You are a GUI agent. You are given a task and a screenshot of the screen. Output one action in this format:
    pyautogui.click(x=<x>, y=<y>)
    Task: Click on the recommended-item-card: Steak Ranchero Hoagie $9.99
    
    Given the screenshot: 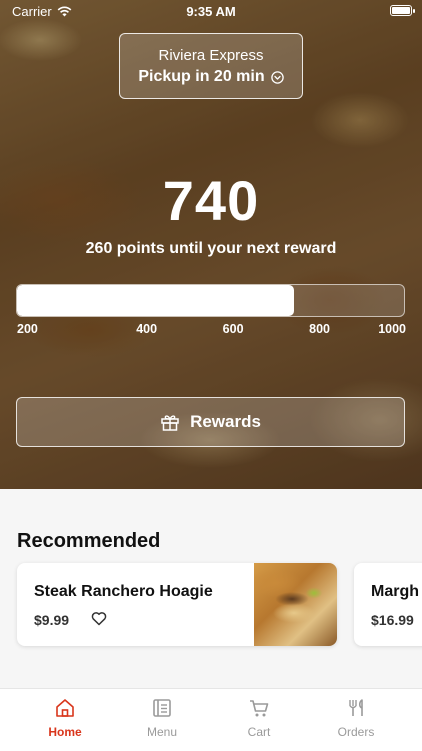 What is the action you would take?
    pyautogui.click(x=177, y=604)
    